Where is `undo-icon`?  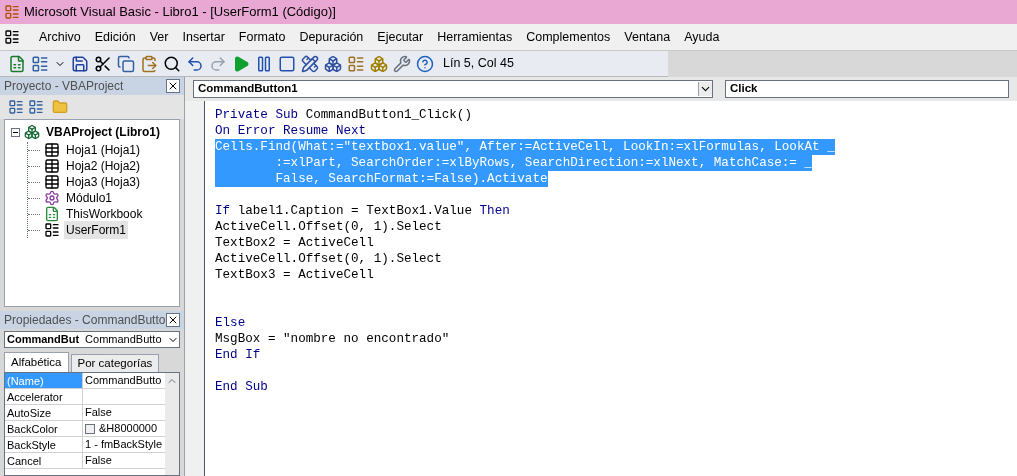 undo-icon is located at coordinates (195, 63).